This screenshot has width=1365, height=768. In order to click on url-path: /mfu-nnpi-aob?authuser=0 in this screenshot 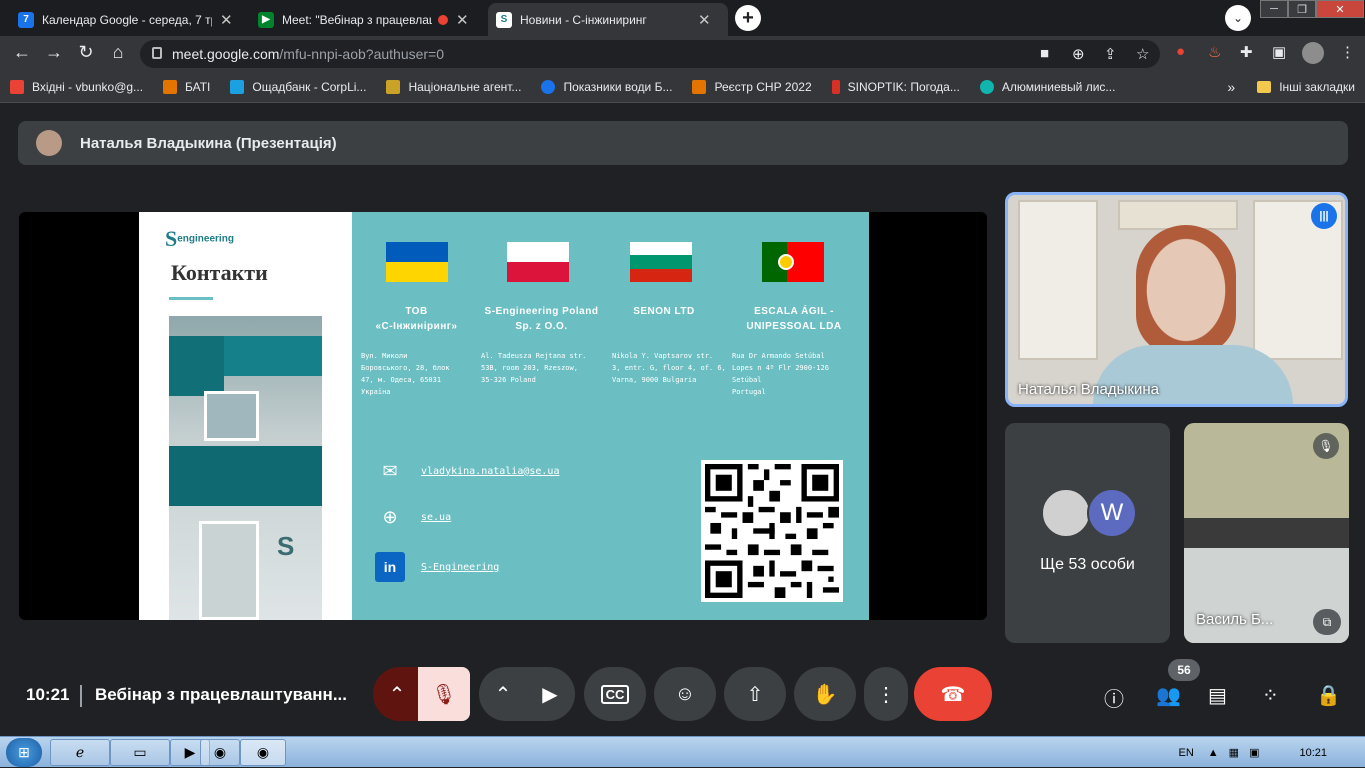, I will do `click(362, 54)`.